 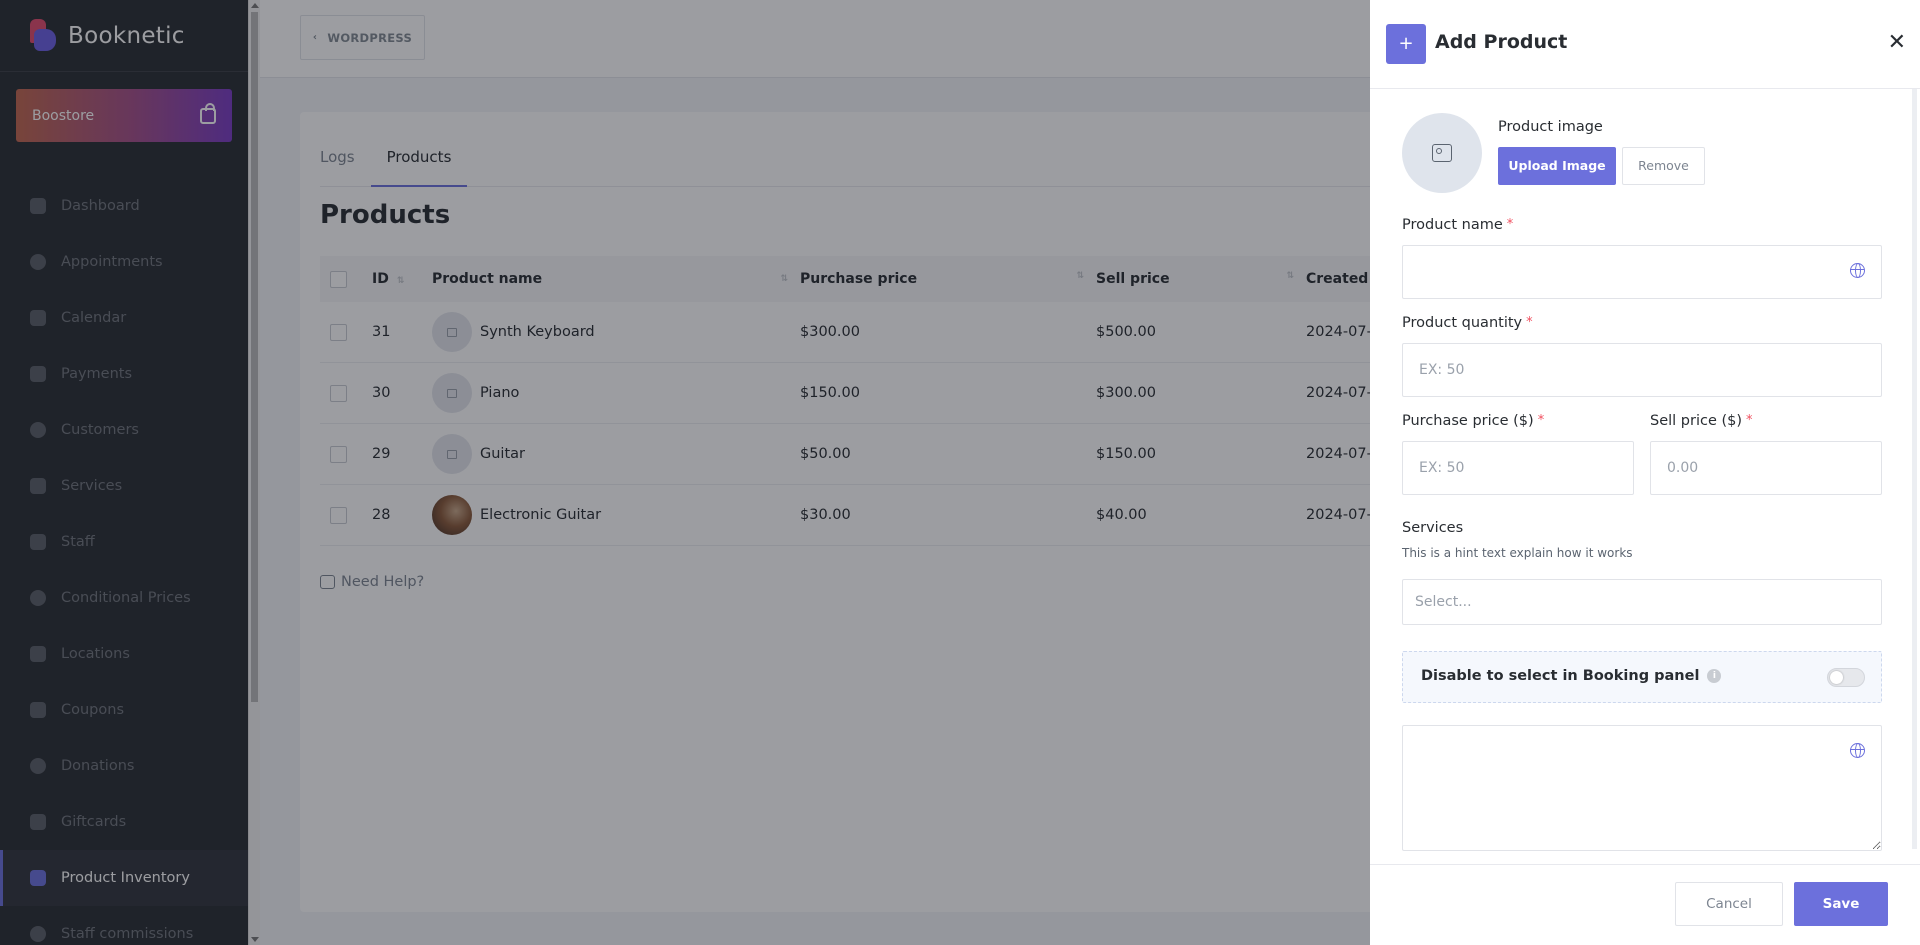 I want to click on disable-booking-toggle, so click(x=1846, y=677).